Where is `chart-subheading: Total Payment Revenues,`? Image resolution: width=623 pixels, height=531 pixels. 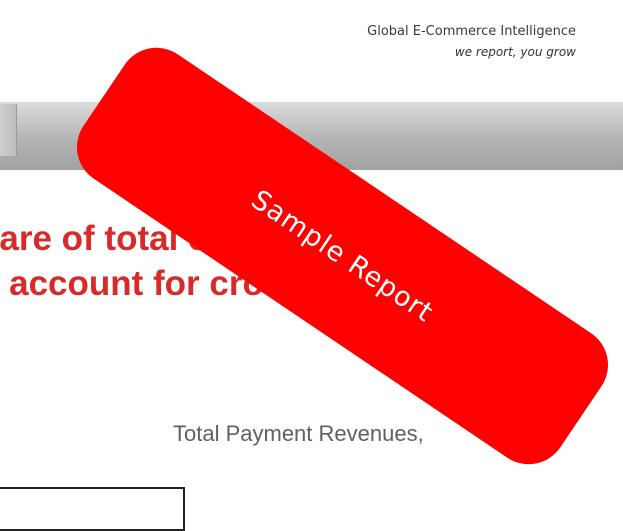 chart-subheading: Total Payment Revenues, is located at coordinates (298, 433).